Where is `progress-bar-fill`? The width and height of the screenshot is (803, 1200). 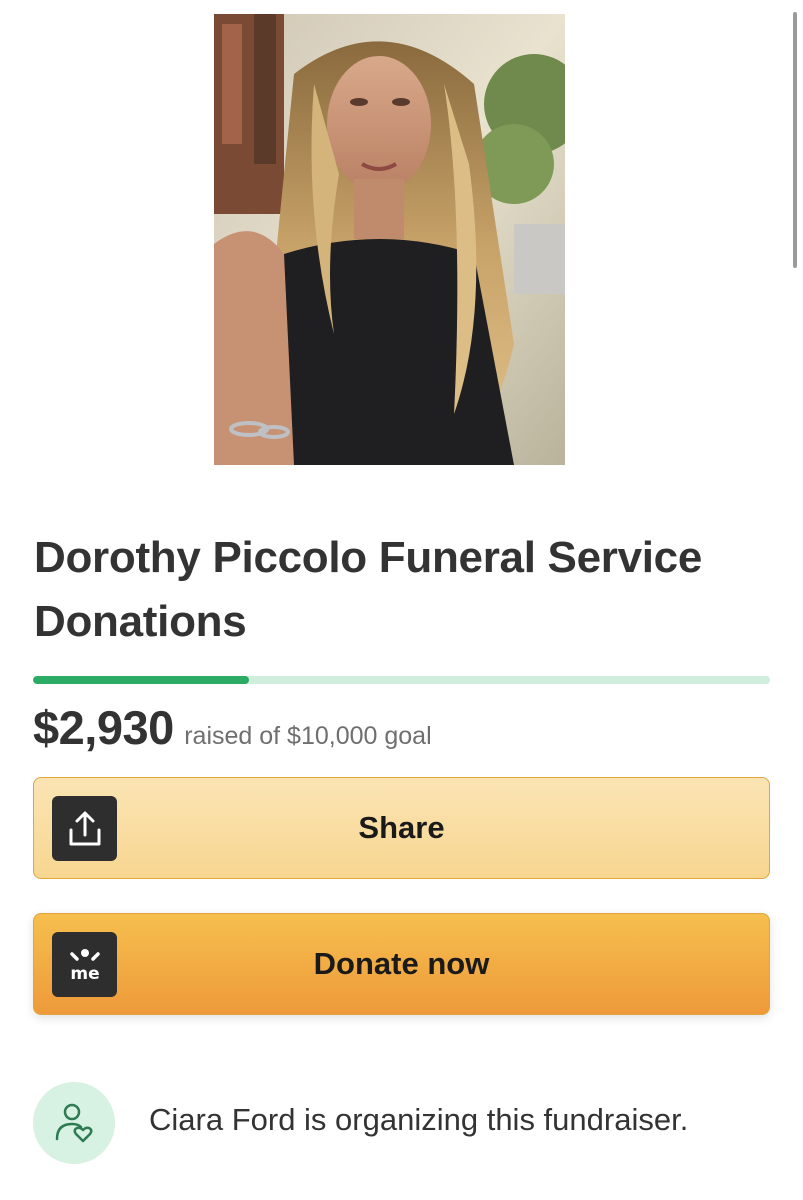 progress-bar-fill is located at coordinates (141, 680).